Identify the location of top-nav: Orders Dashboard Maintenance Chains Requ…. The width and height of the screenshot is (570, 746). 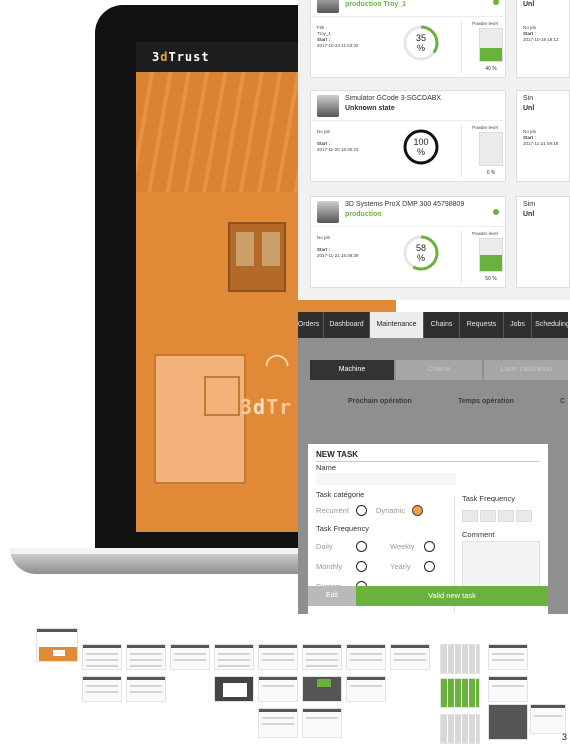
(433, 325).